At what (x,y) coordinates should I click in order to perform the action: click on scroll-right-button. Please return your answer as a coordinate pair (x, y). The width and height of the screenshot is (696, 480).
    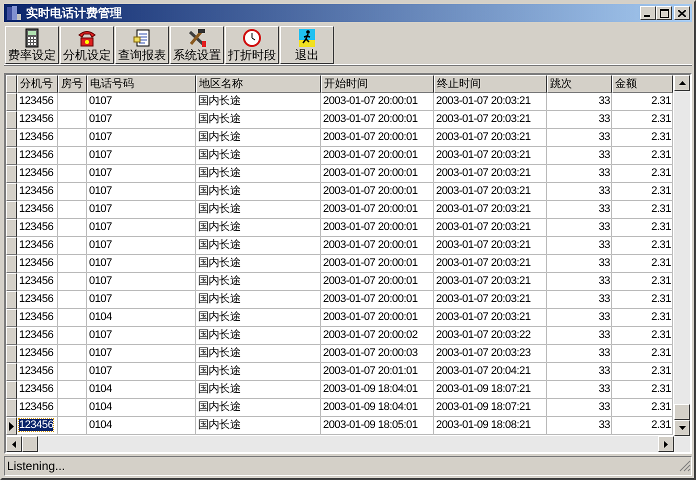
    Looking at the image, I should click on (666, 444).